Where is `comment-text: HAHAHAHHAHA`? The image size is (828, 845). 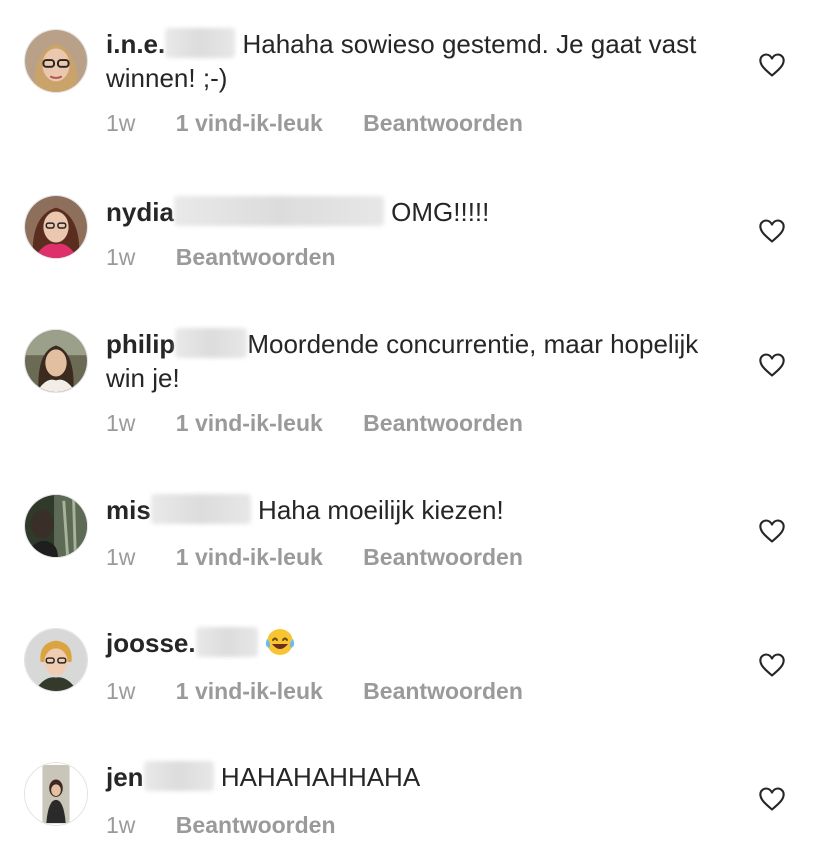
comment-text: HAHAHAHHAHA is located at coordinates (320, 777).